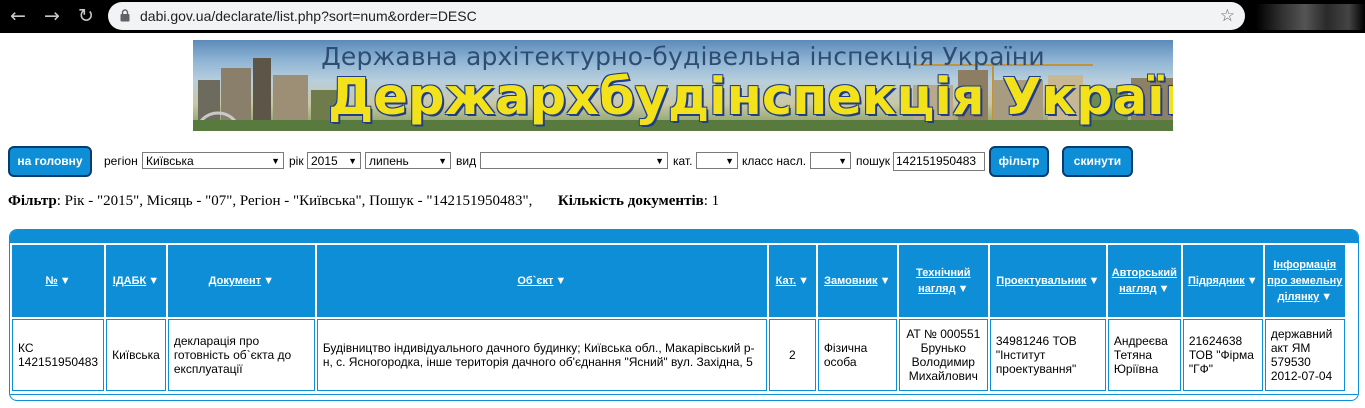 The width and height of the screenshot is (1365, 408). Describe the element at coordinates (684, 236) in the screenshot. I see `table-top-bar` at that location.